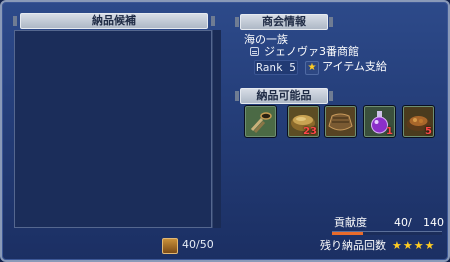  What do you see at coordinates (418, 121) in the screenshot?
I see `item-slot-food: 5` at bounding box center [418, 121].